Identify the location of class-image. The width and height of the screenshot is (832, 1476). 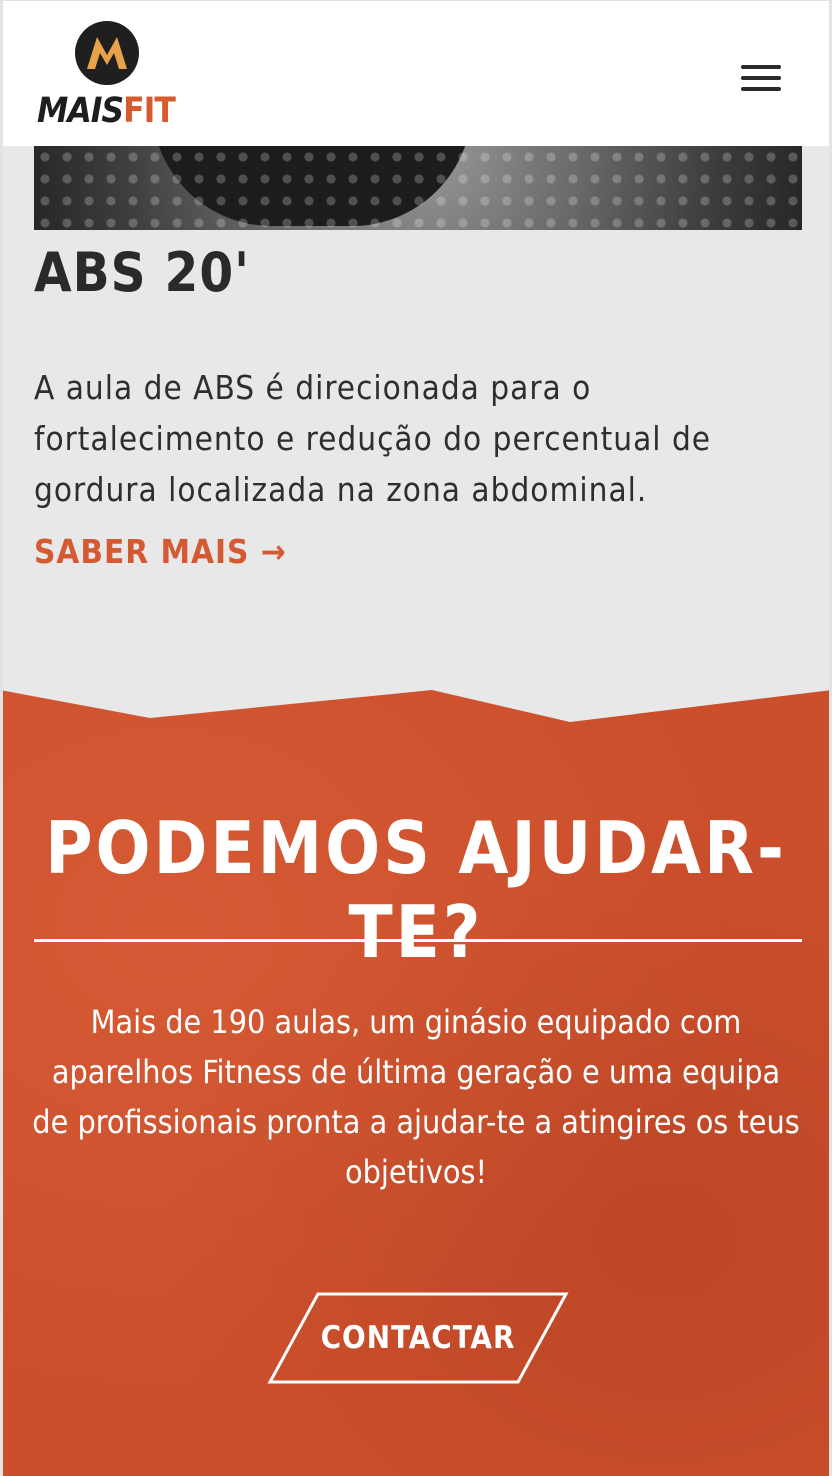
(418, 188).